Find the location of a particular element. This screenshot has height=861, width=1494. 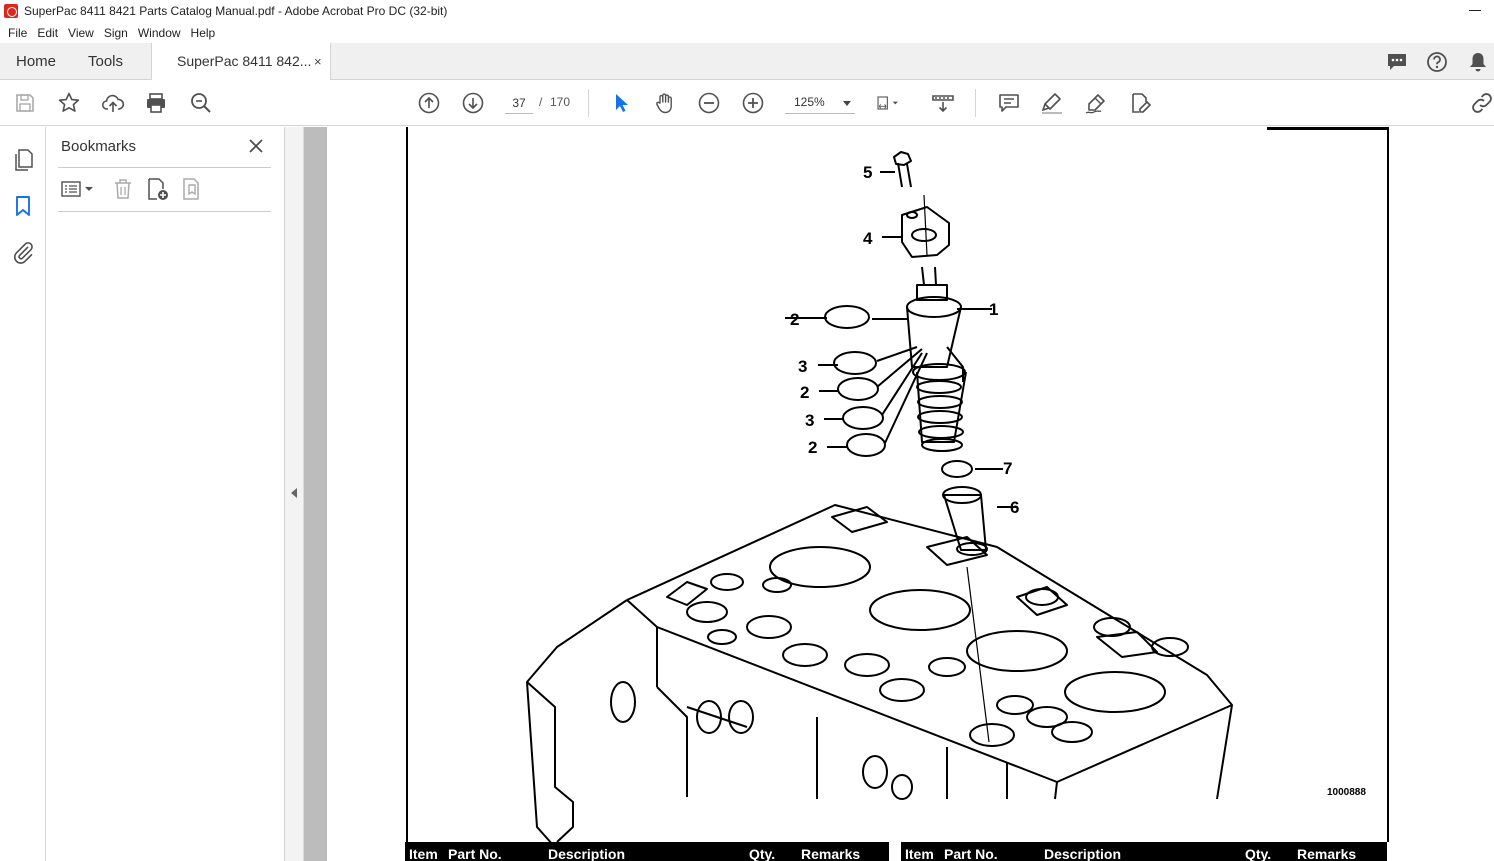

select-cursor-icon is located at coordinates (621, 103).